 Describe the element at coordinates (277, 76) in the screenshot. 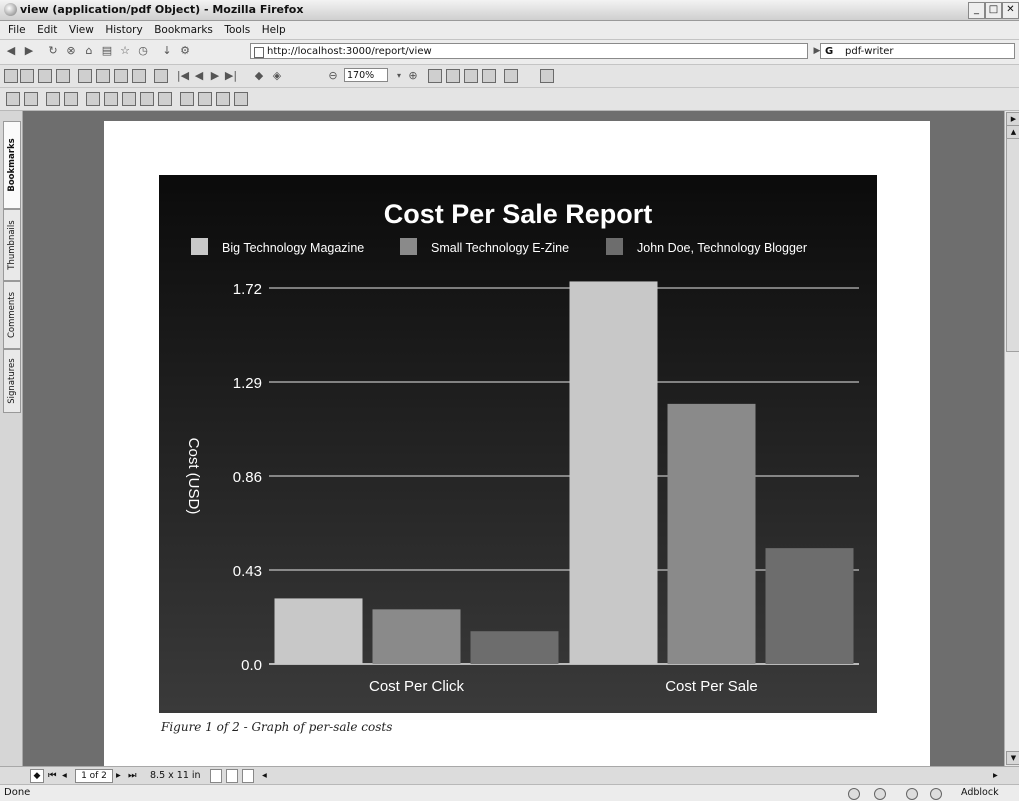

I see `next-view-icon: ◈` at that location.